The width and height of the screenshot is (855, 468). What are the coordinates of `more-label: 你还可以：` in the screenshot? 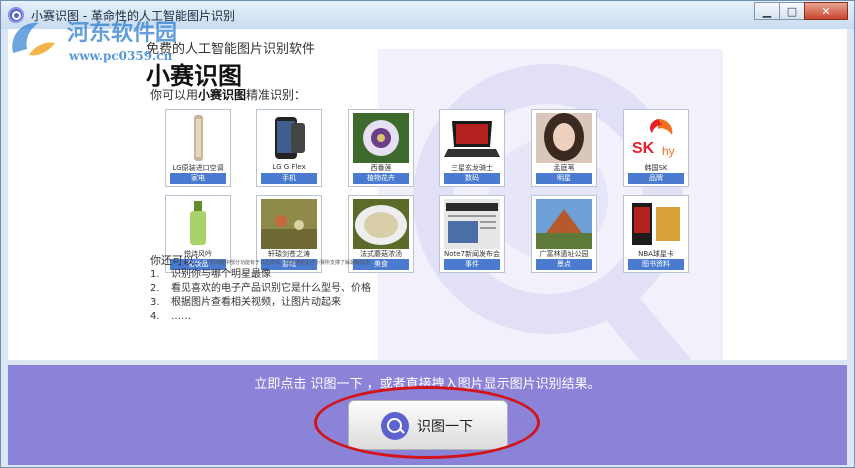 It's located at (177, 260).